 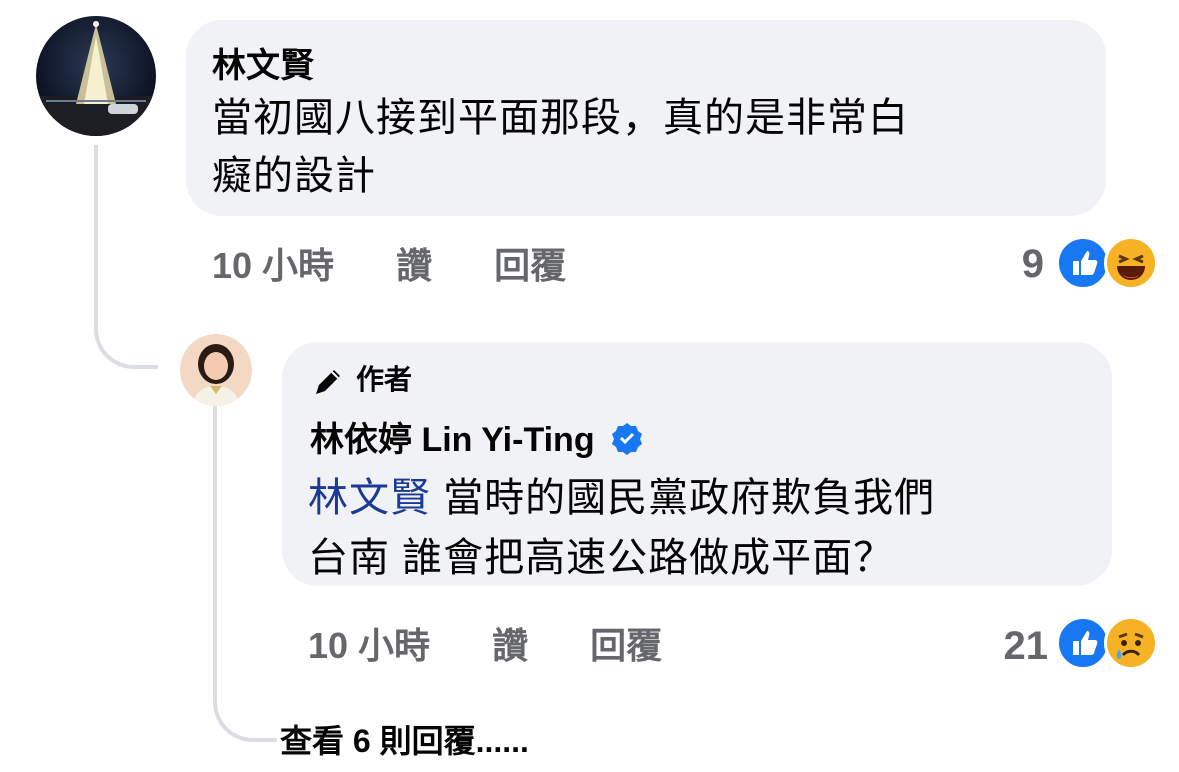 I want to click on author-badge: 作者, so click(x=361, y=381).